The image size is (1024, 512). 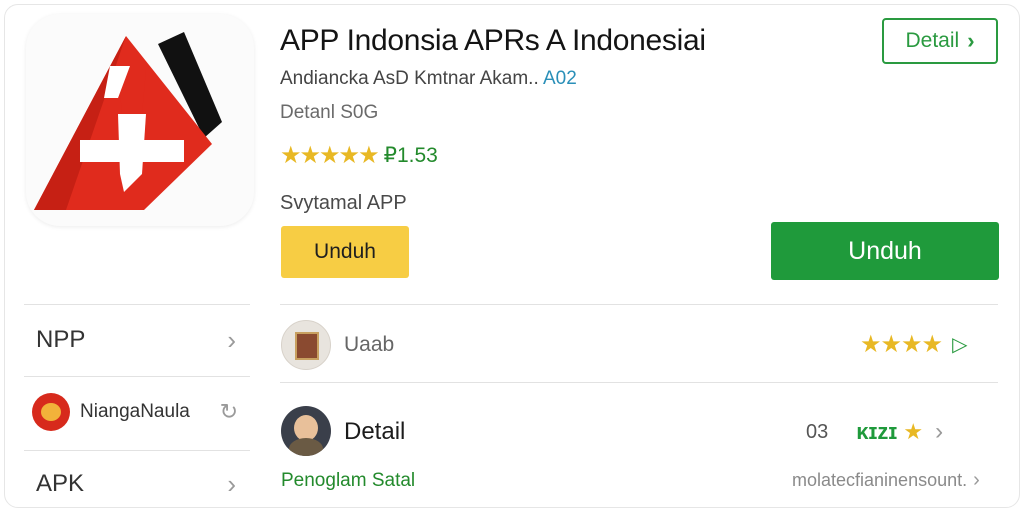 I want to click on developer-name: Andiancka AsD Kmtnar Akam.., so click(x=409, y=78).